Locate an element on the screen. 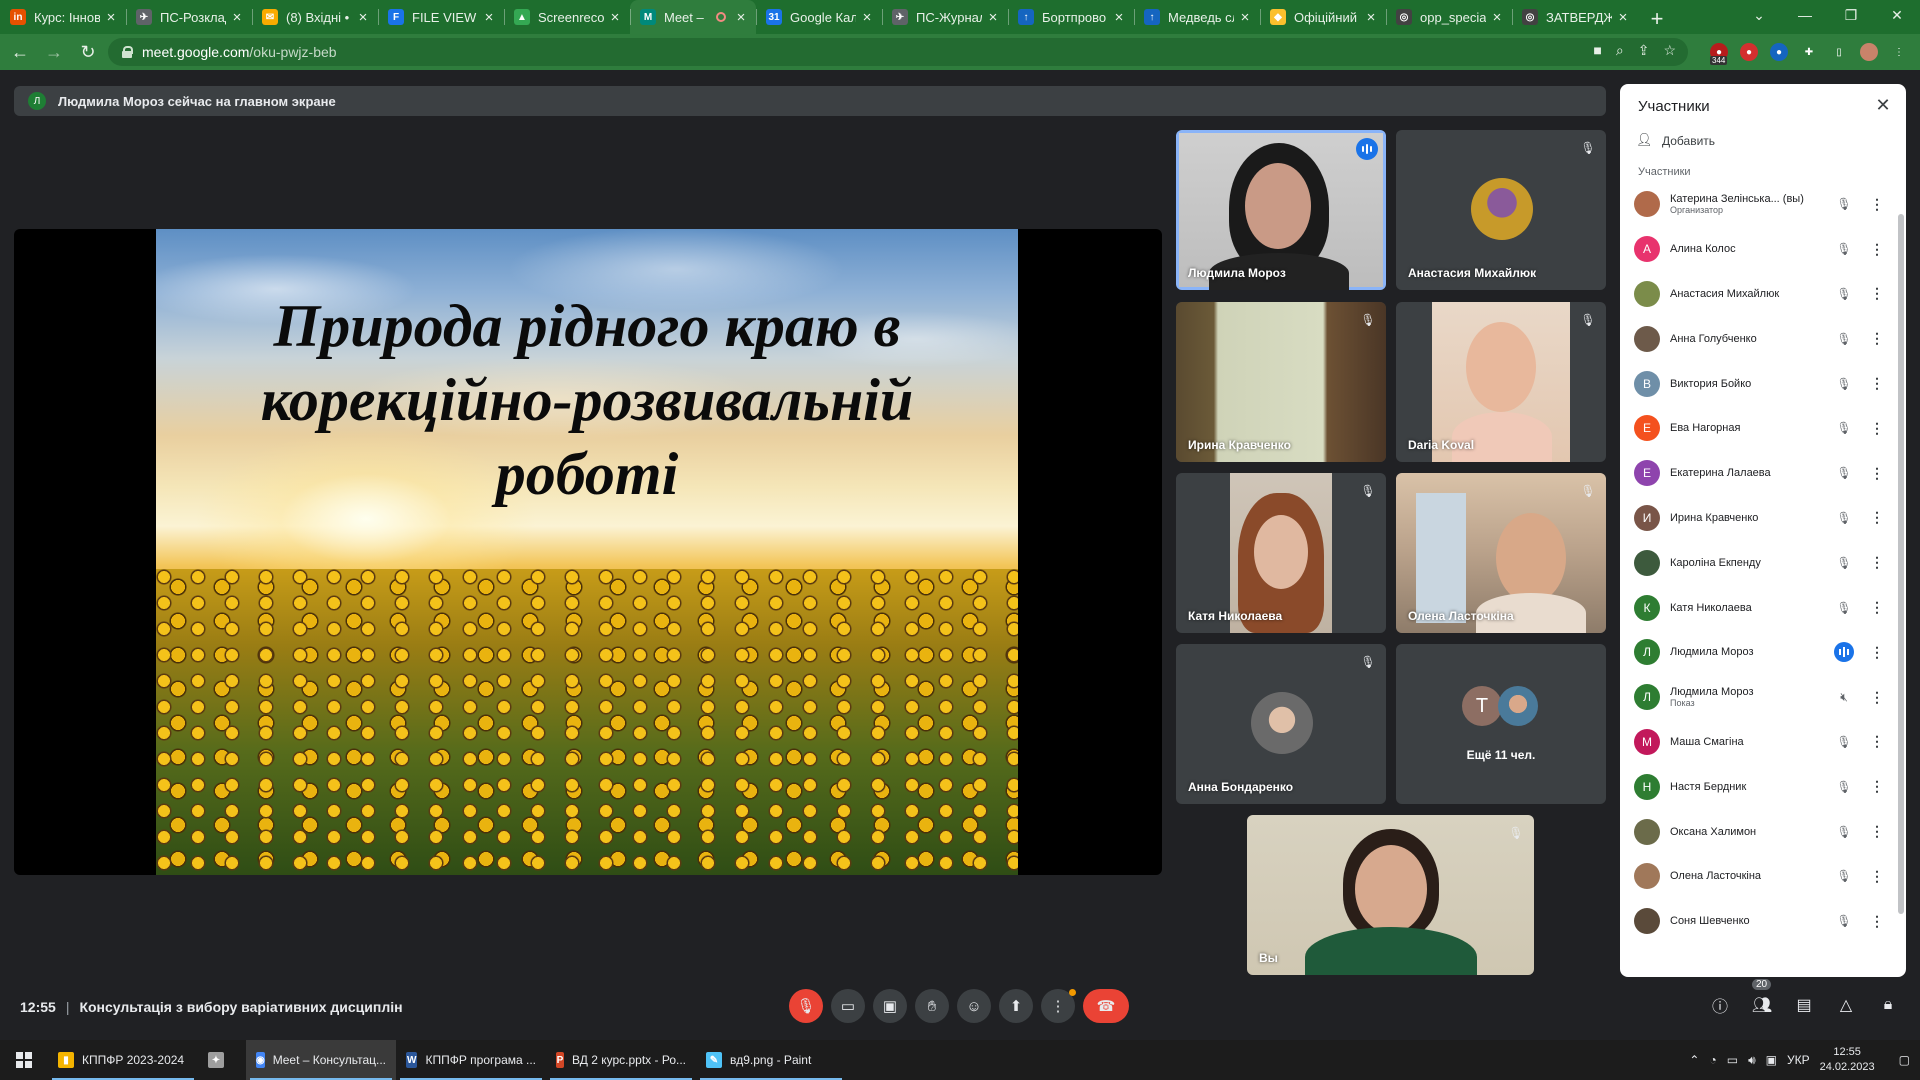 This screenshot has width=1920, height=1080. video-tile: 🎙︎ Анна Бондаренко is located at coordinates (1281, 724).